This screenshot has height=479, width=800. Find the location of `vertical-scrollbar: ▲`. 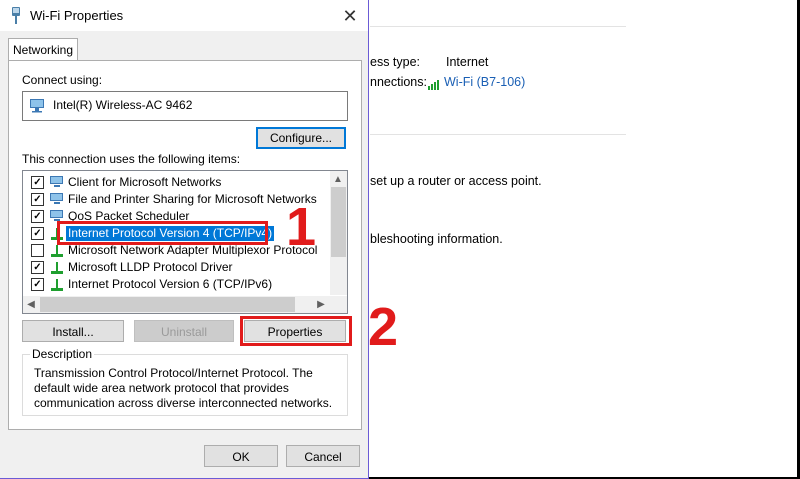

vertical-scrollbar: ▲ is located at coordinates (338, 233).